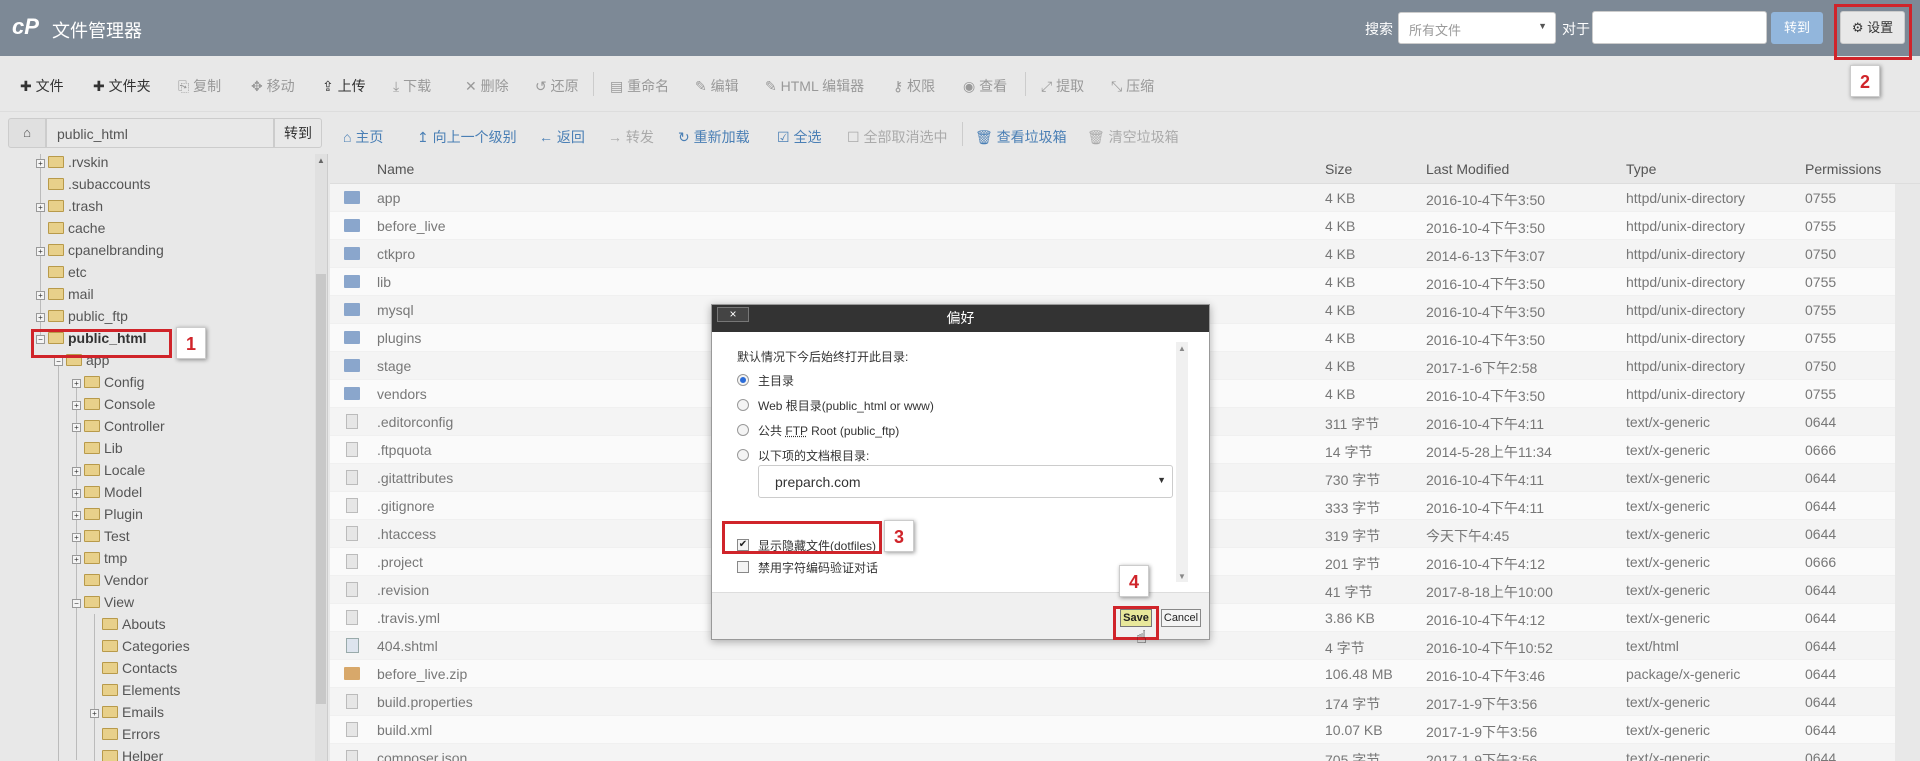  I want to click on tree-item: + tmp, so click(99, 561).